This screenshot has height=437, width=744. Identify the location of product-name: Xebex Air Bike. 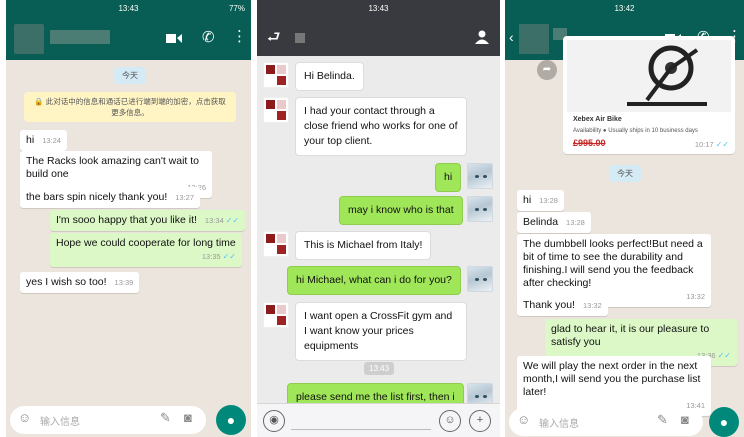
(597, 119).